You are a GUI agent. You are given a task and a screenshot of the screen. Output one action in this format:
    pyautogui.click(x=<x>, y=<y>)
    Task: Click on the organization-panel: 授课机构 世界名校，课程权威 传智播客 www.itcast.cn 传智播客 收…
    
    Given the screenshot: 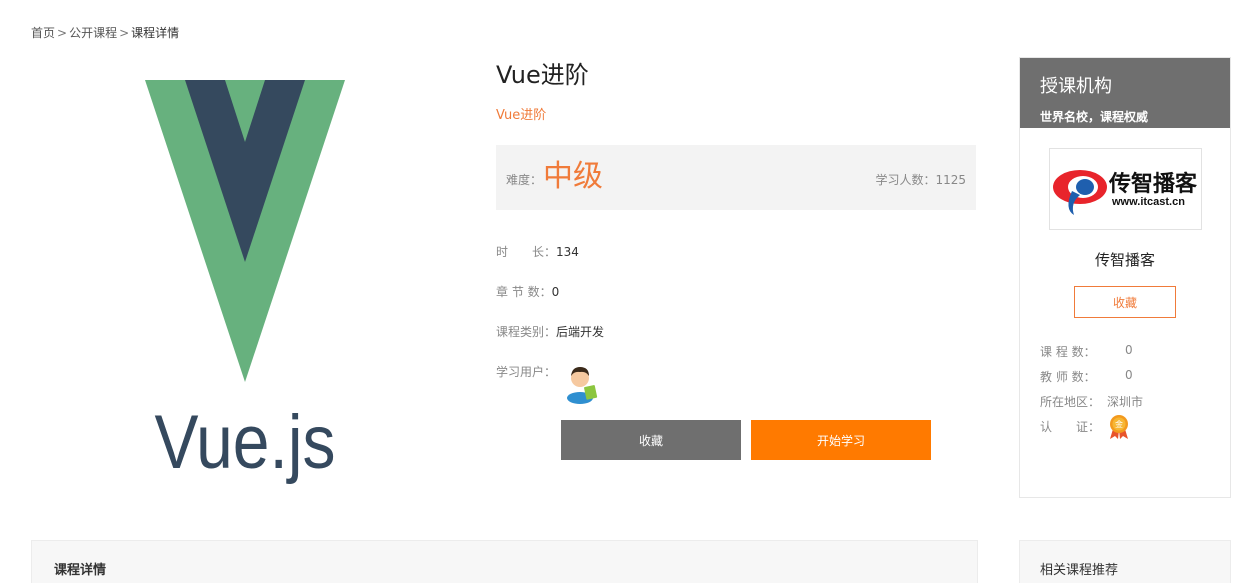 What is the action you would take?
    pyautogui.click(x=1125, y=277)
    